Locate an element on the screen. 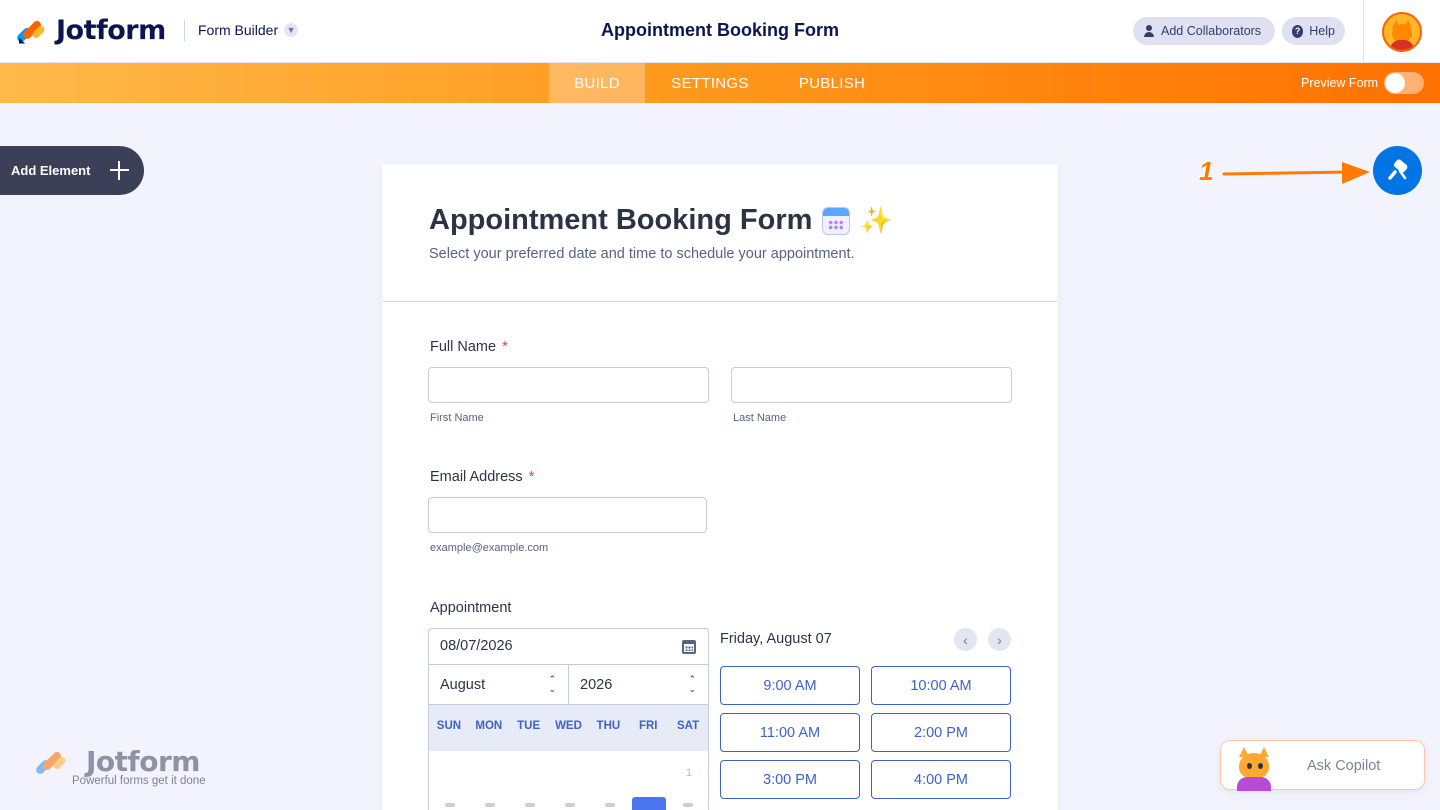 Image resolution: width=1440 pixels, height=810 pixels. add-collaborators-label: Add Collaborators is located at coordinates (1211, 31).